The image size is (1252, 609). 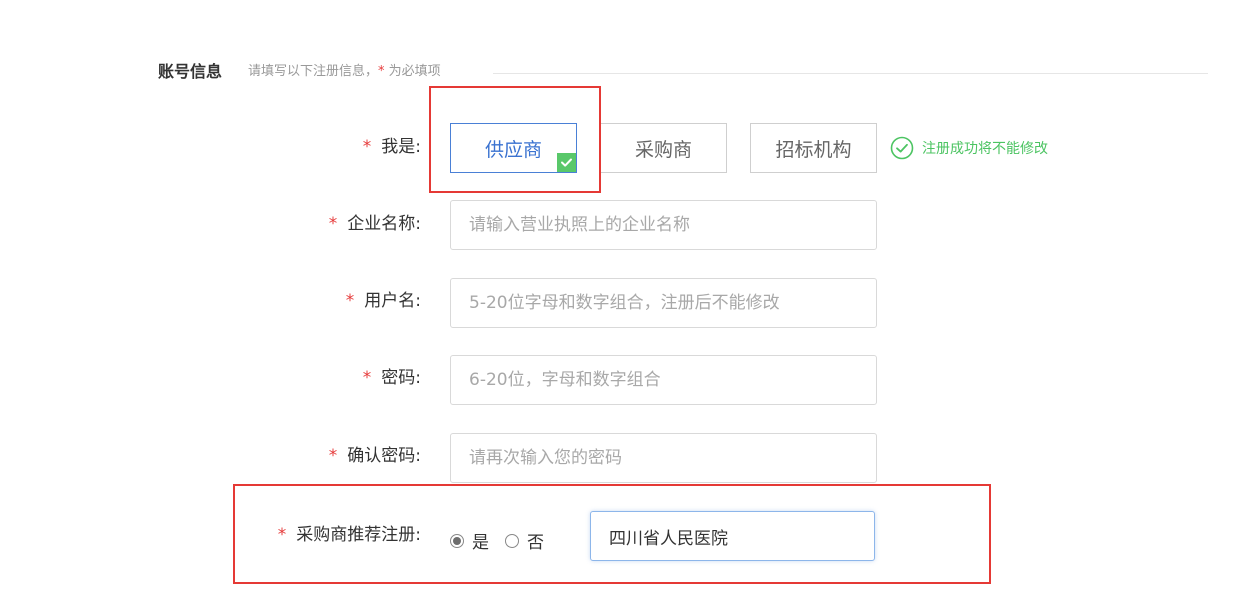 What do you see at coordinates (457, 540) in the screenshot?
I see `radio-checked-icon` at bounding box center [457, 540].